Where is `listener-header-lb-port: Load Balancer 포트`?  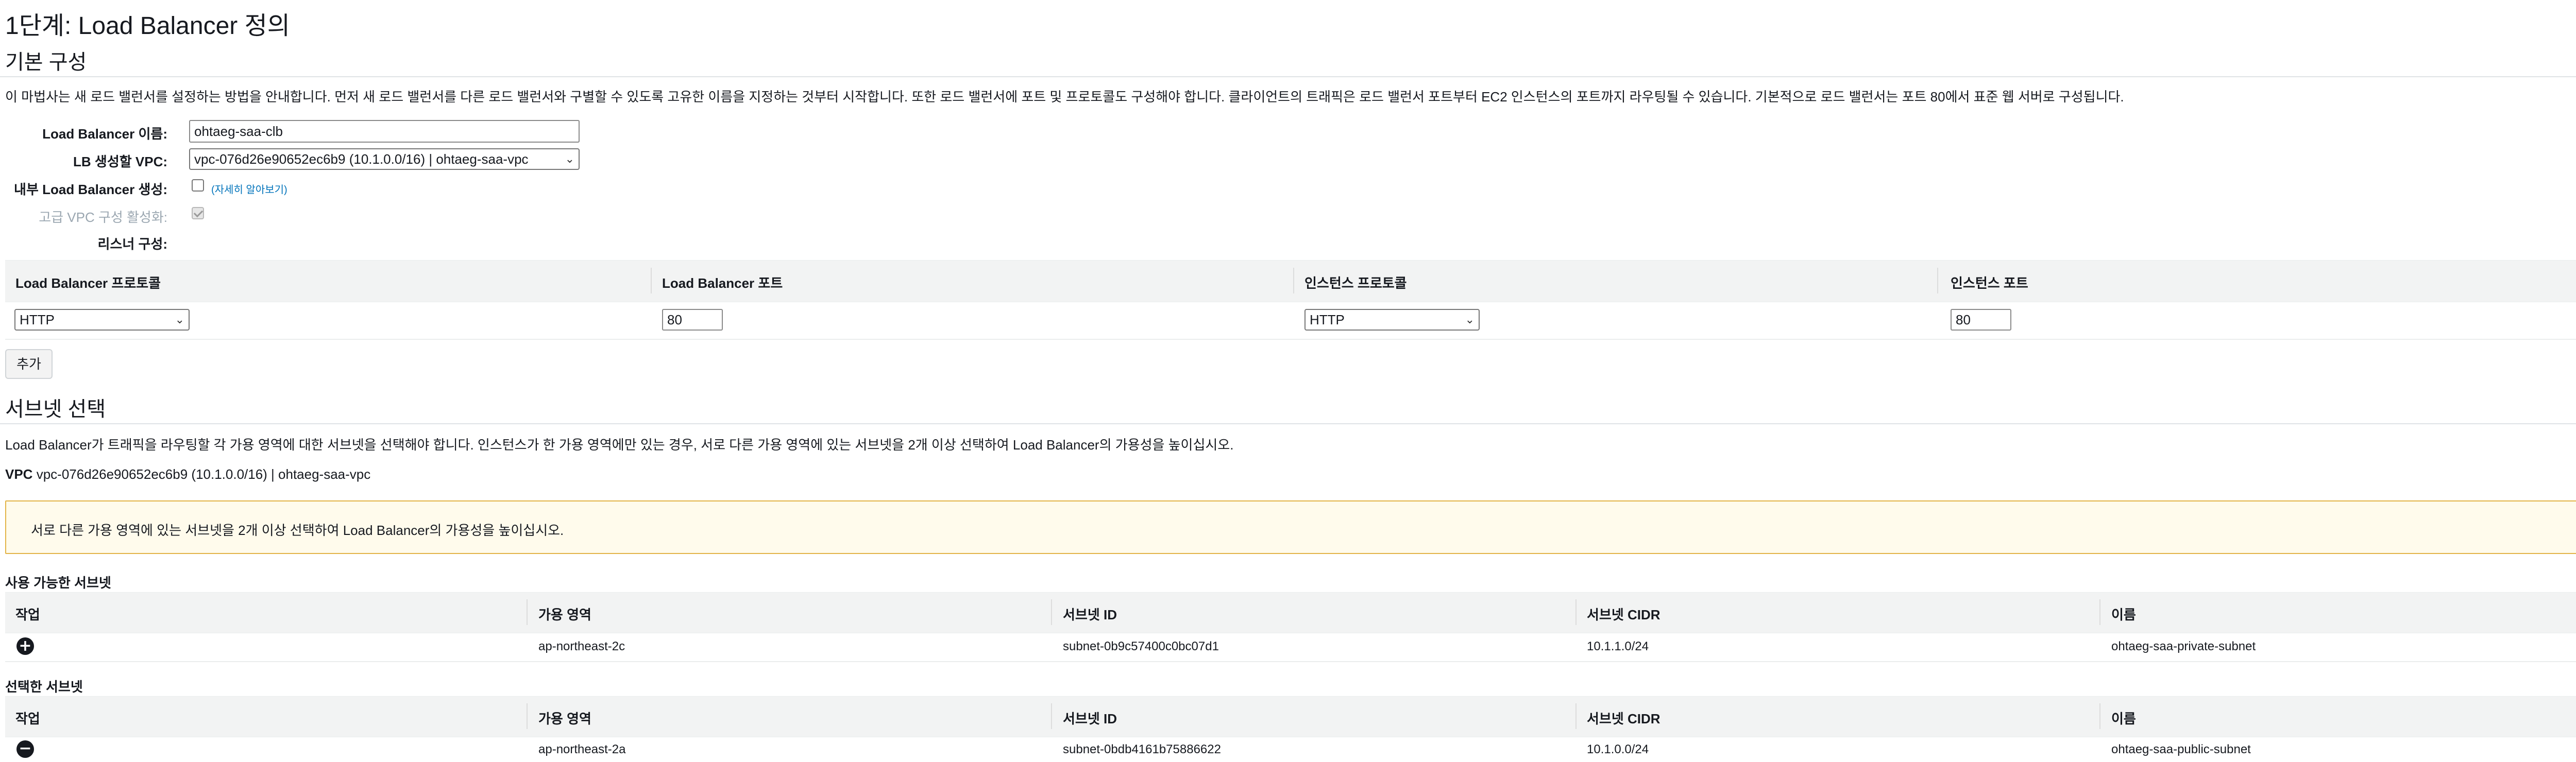 listener-header-lb-port: Load Balancer 포트 is located at coordinates (722, 283).